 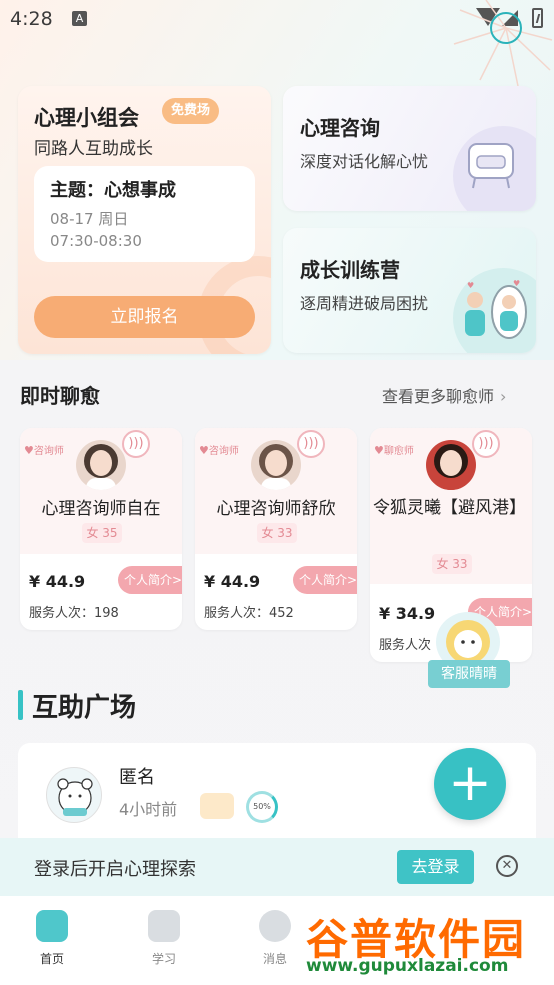 I want to click on more-link-label: 查看更多聊愈师, so click(x=438, y=396).